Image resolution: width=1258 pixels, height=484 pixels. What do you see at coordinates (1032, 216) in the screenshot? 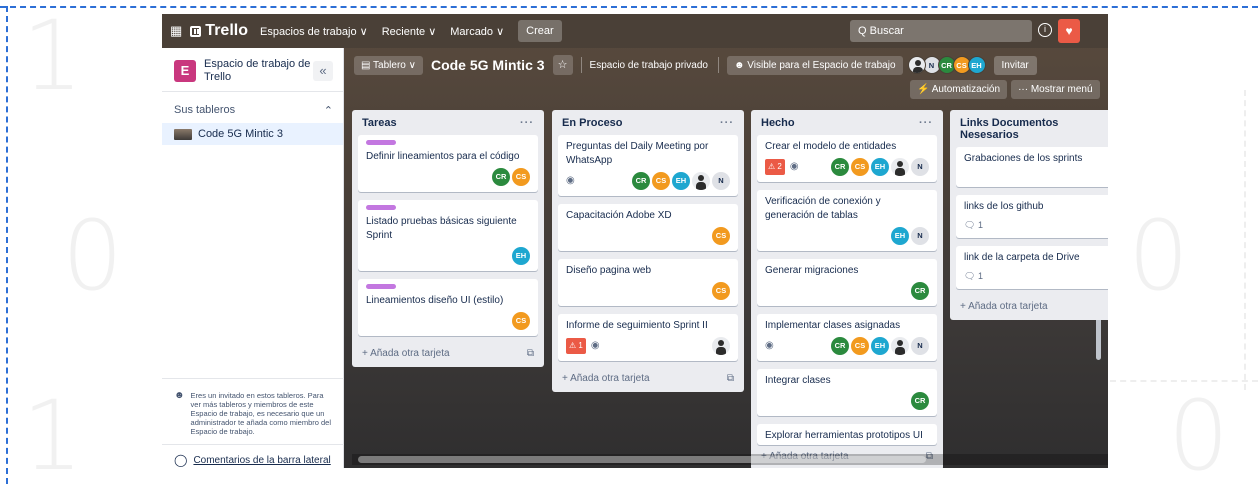
I see `card: links de los github 🗨 1` at bounding box center [1032, 216].